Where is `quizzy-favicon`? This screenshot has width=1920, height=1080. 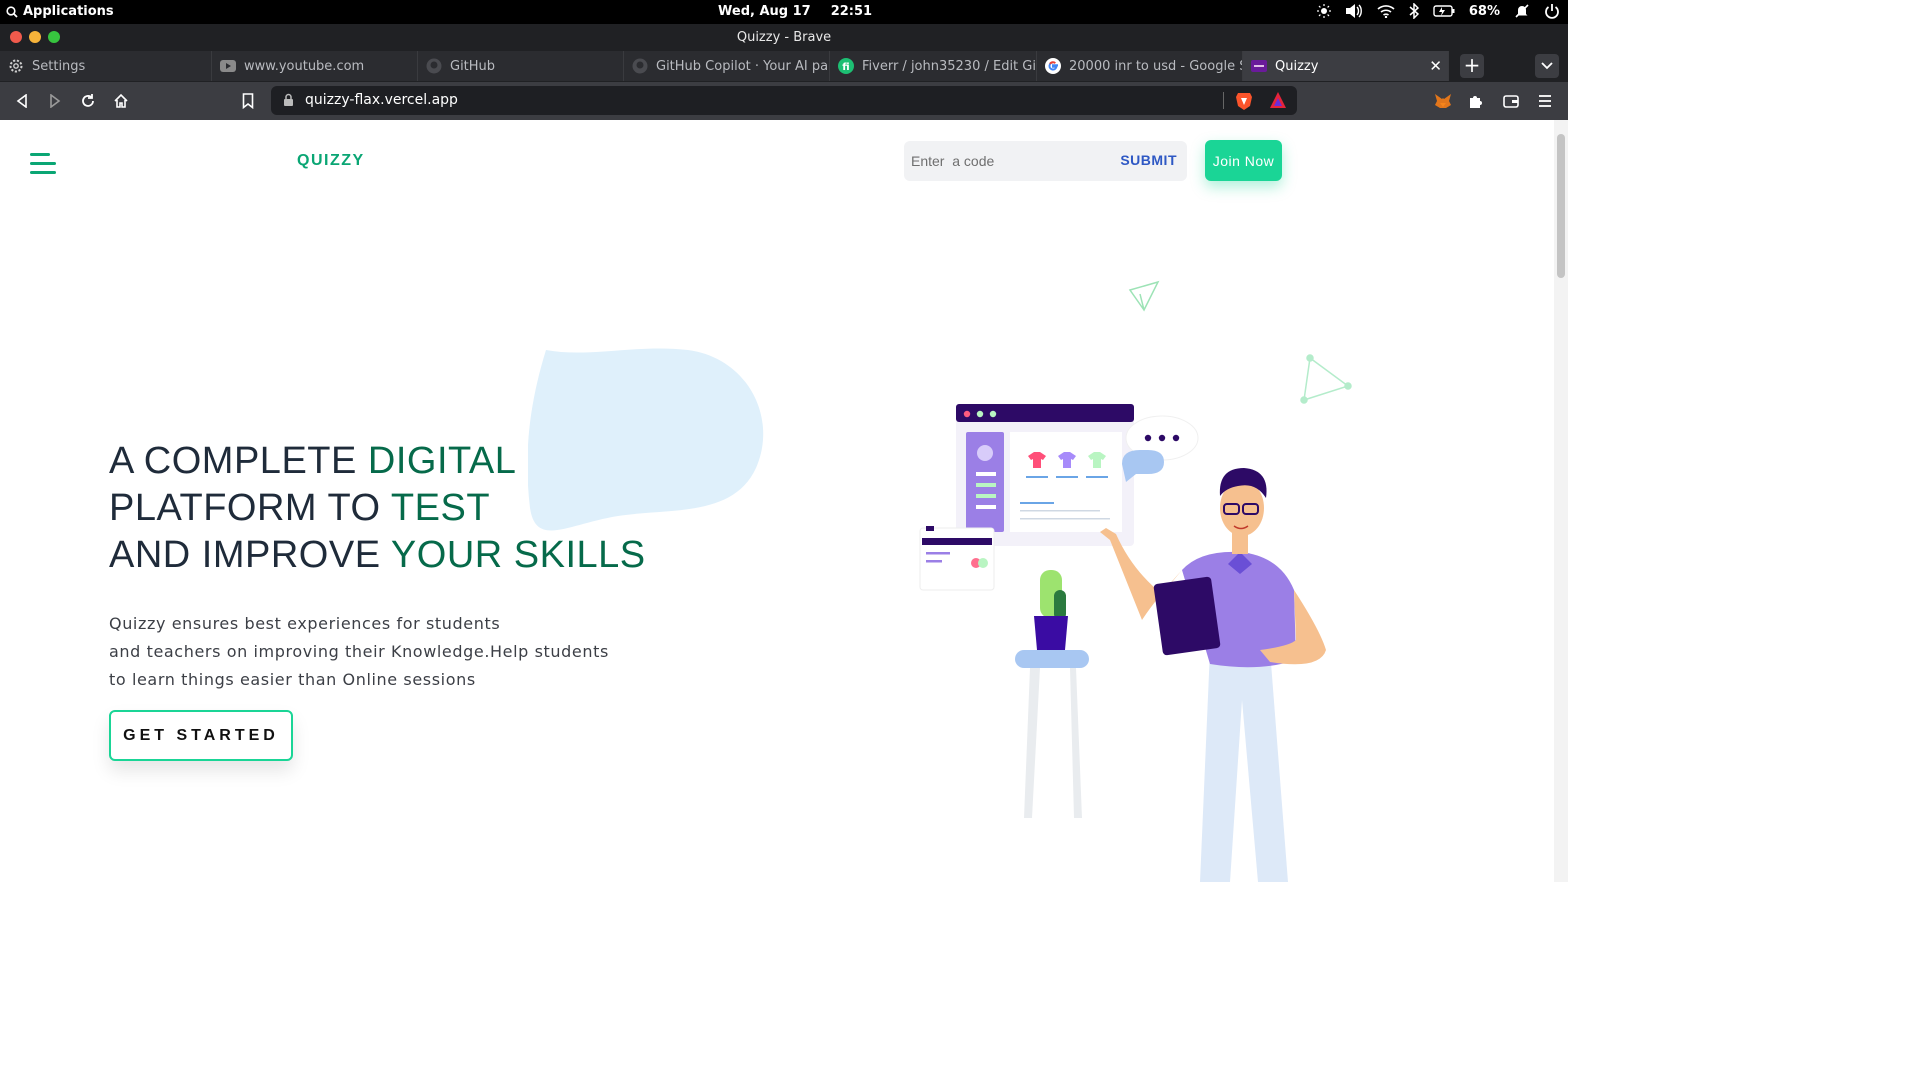
quizzy-favicon is located at coordinates (1259, 66).